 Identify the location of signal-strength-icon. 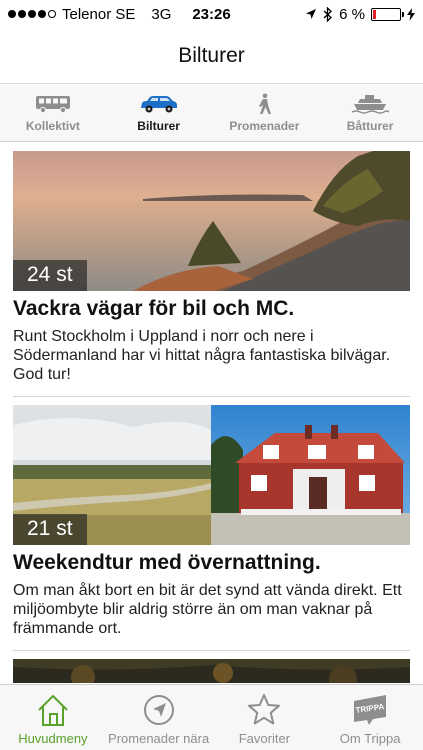
(32, 14).